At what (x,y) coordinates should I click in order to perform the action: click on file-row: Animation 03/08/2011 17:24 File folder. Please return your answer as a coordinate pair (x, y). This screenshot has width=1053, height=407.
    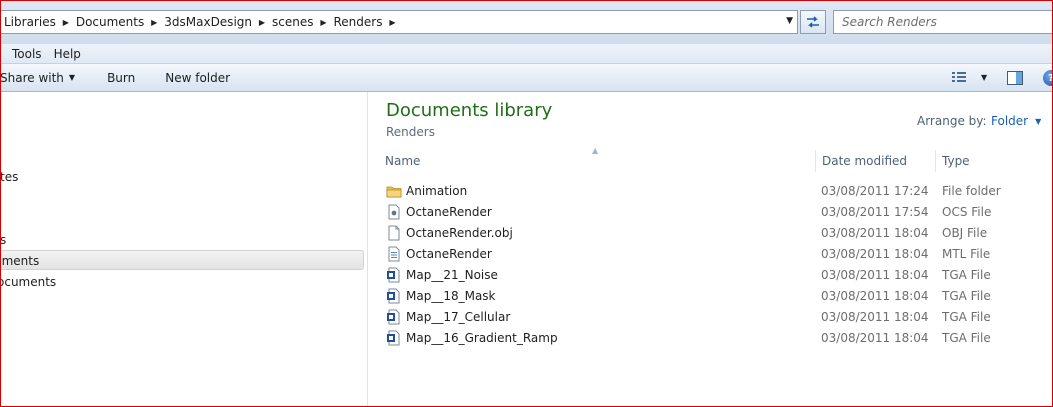
    Looking at the image, I should click on (712, 191).